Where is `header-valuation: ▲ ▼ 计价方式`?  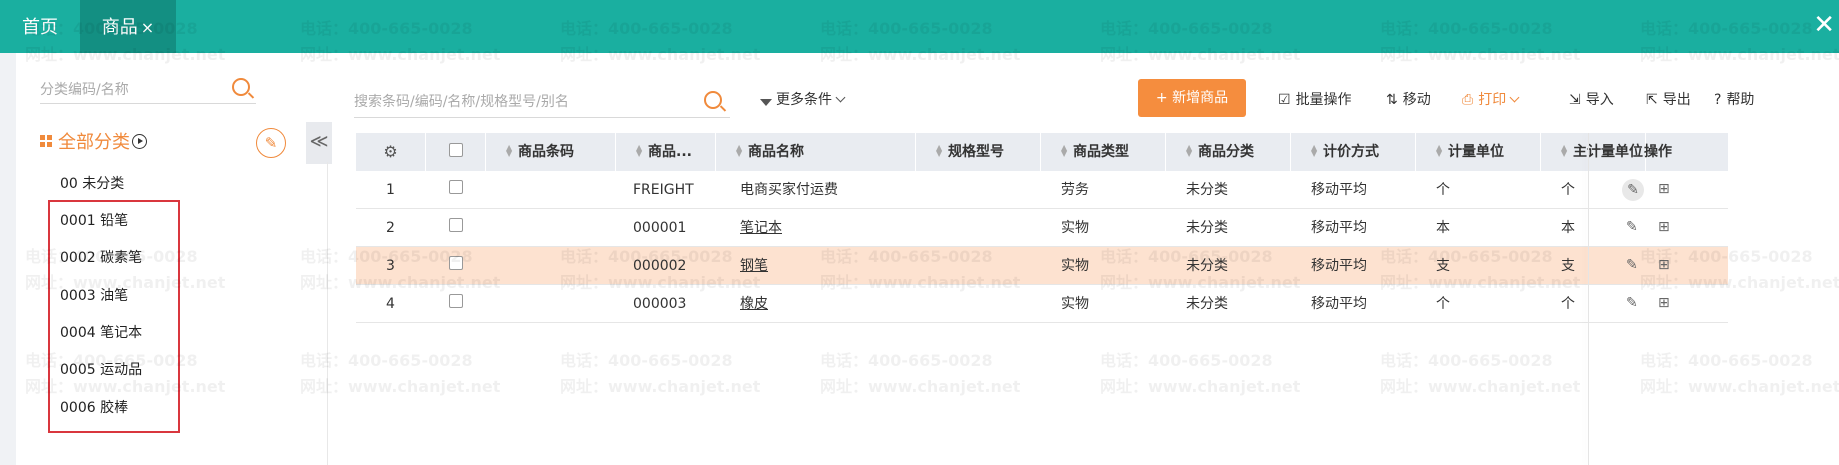
header-valuation: ▲ ▼ 计价方式 is located at coordinates (1353, 152).